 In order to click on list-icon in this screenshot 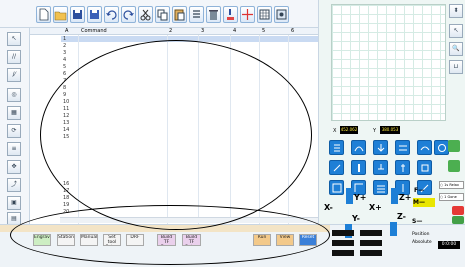, I will do `click(196, 14)`.